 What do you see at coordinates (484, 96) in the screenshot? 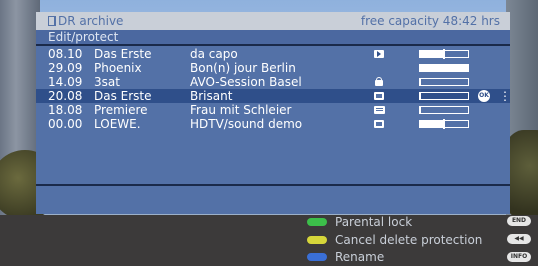
I see `ok-button-icon: OK` at bounding box center [484, 96].